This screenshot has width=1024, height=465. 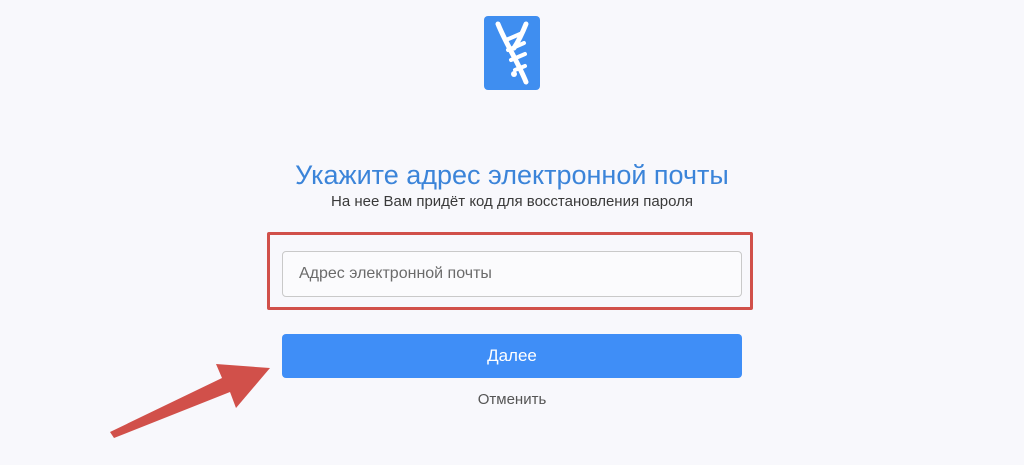 I want to click on page-title: Укажите адрес электронной почты, so click(x=512, y=175).